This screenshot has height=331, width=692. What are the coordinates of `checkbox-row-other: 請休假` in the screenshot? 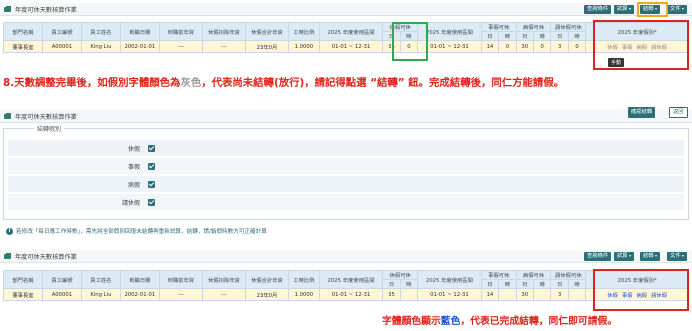 It's located at (346, 202).